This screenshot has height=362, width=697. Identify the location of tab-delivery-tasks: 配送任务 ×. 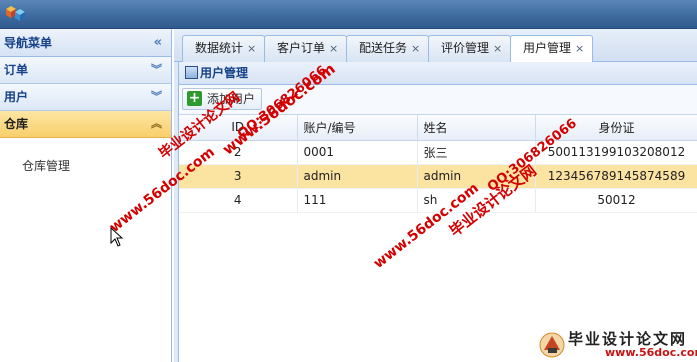
(388, 48).